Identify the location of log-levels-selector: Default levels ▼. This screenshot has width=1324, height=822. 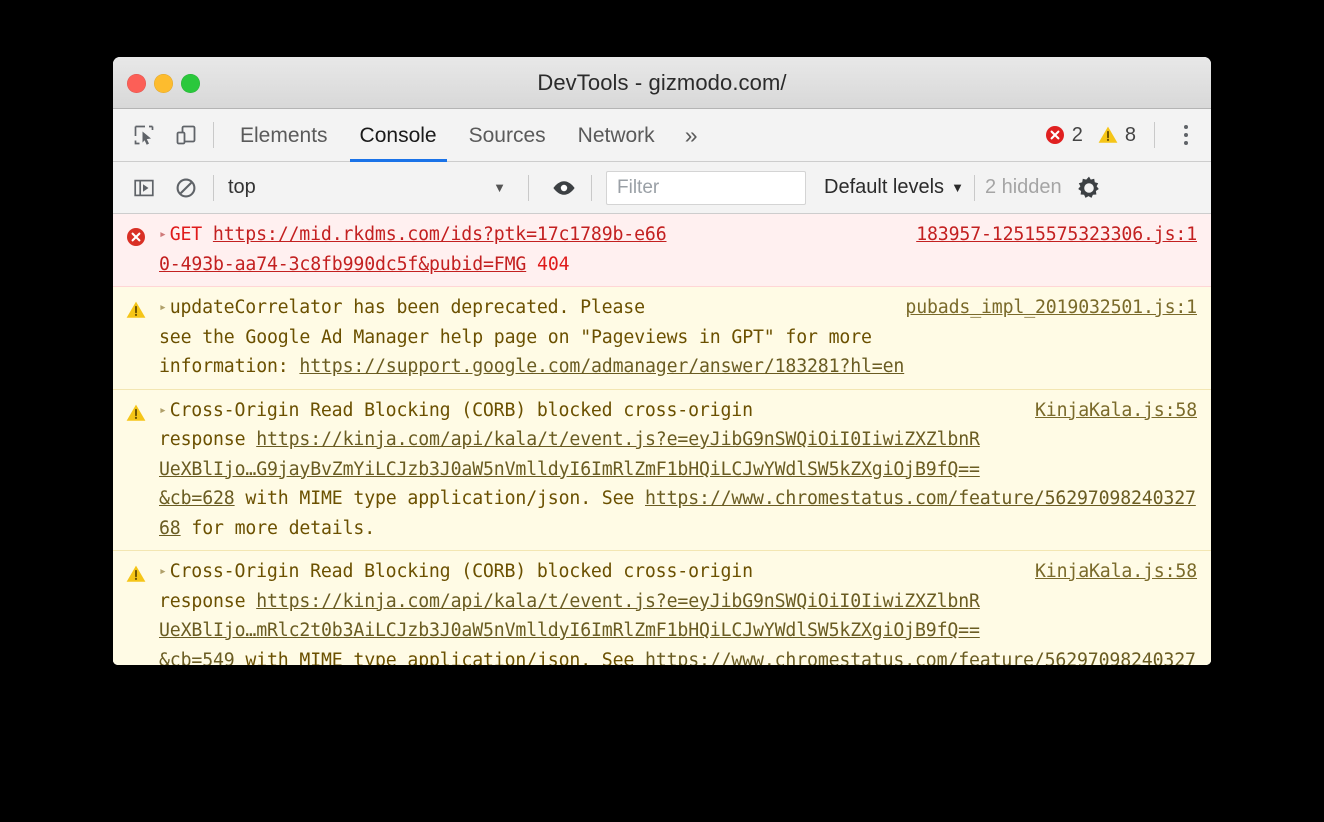
(894, 187).